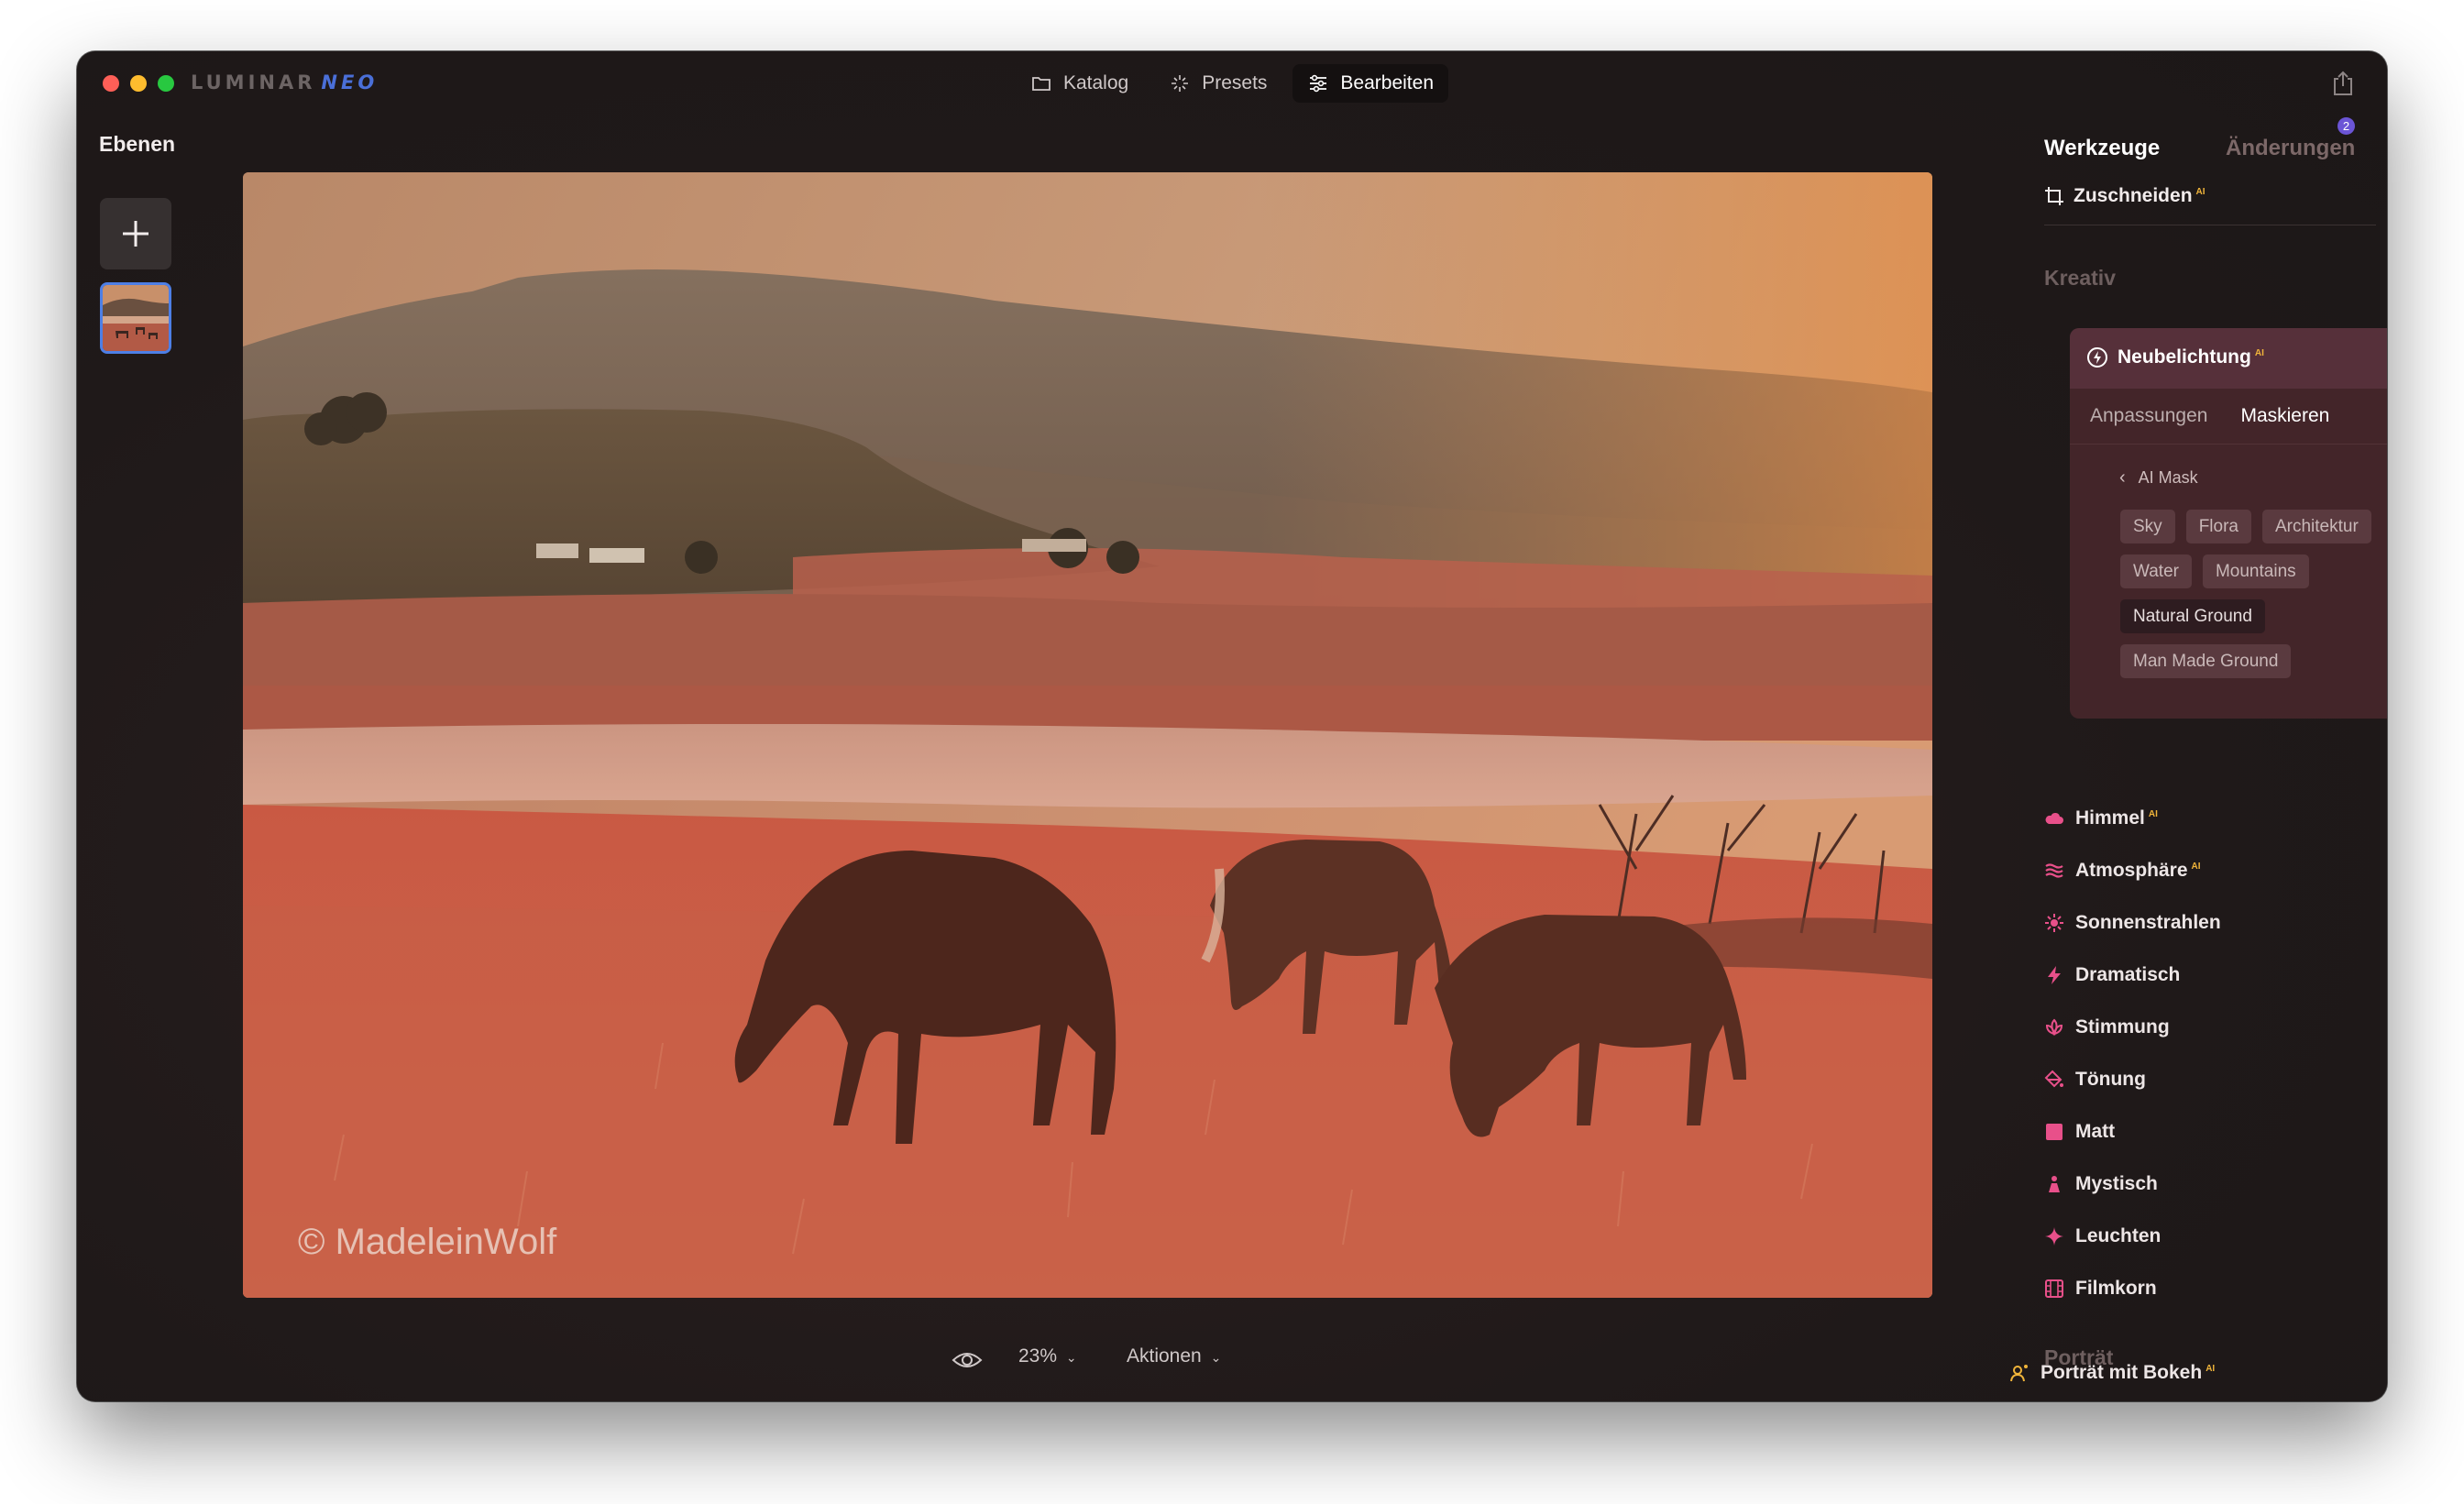 Image resolution: width=2464 pixels, height=1504 pixels. What do you see at coordinates (2095, 1131) in the screenshot?
I see `tool-label: Matt` at bounding box center [2095, 1131].